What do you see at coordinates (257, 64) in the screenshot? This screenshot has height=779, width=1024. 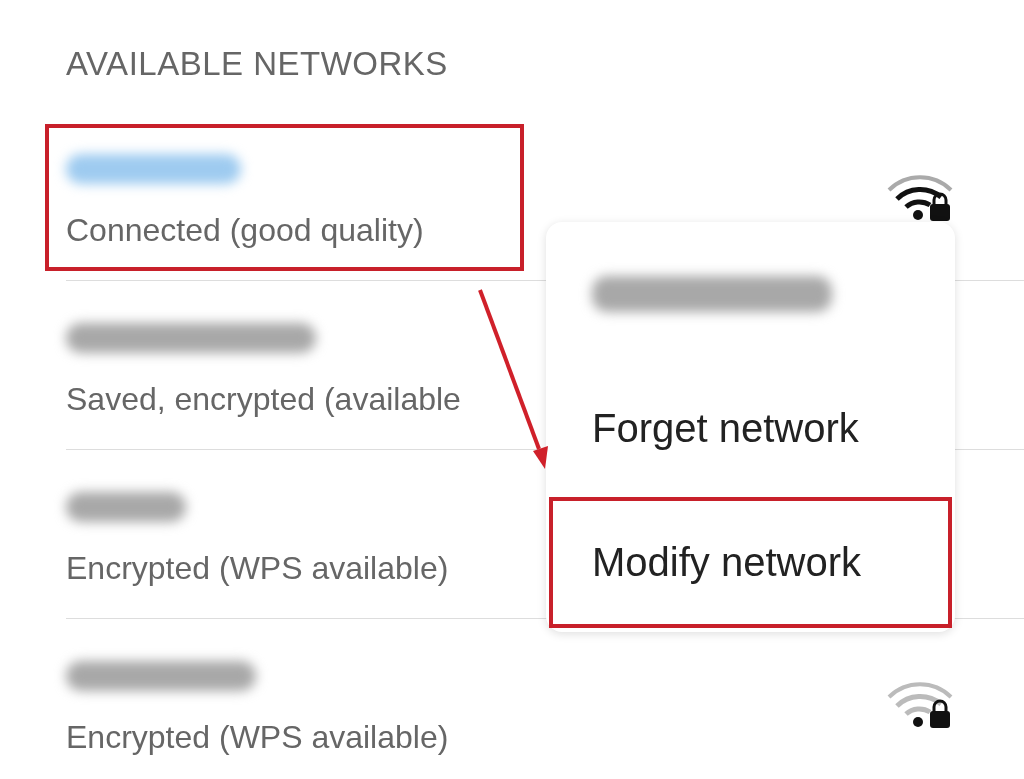 I see `section-header: AVAILABLE NETWORKS` at bounding box center [257, 64].